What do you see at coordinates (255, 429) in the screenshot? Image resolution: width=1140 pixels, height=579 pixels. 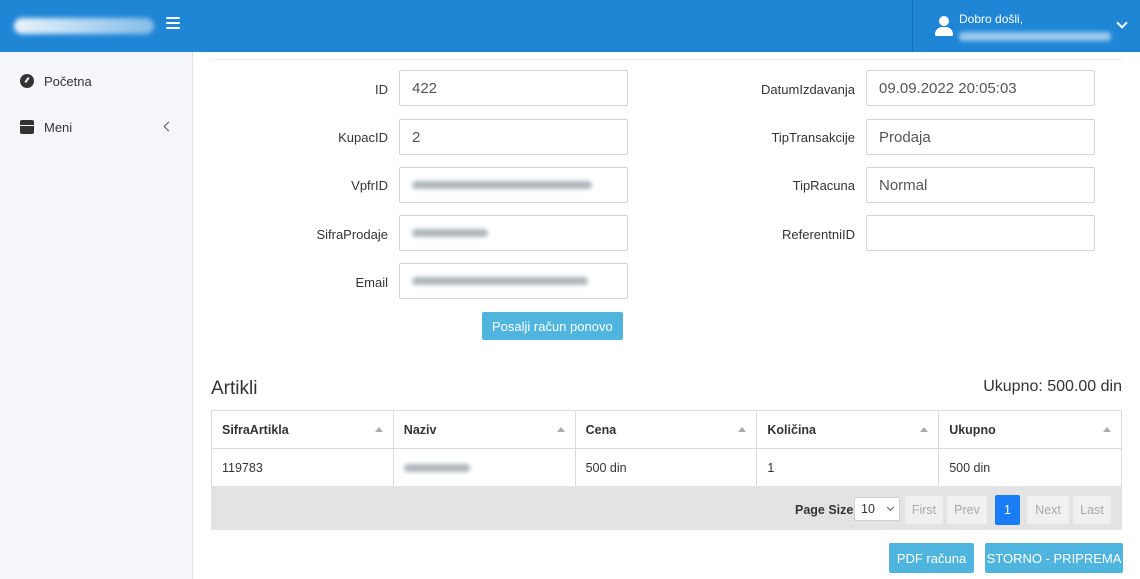 I see `column-label: SifraArtikla` at bounding box center [255, 429].